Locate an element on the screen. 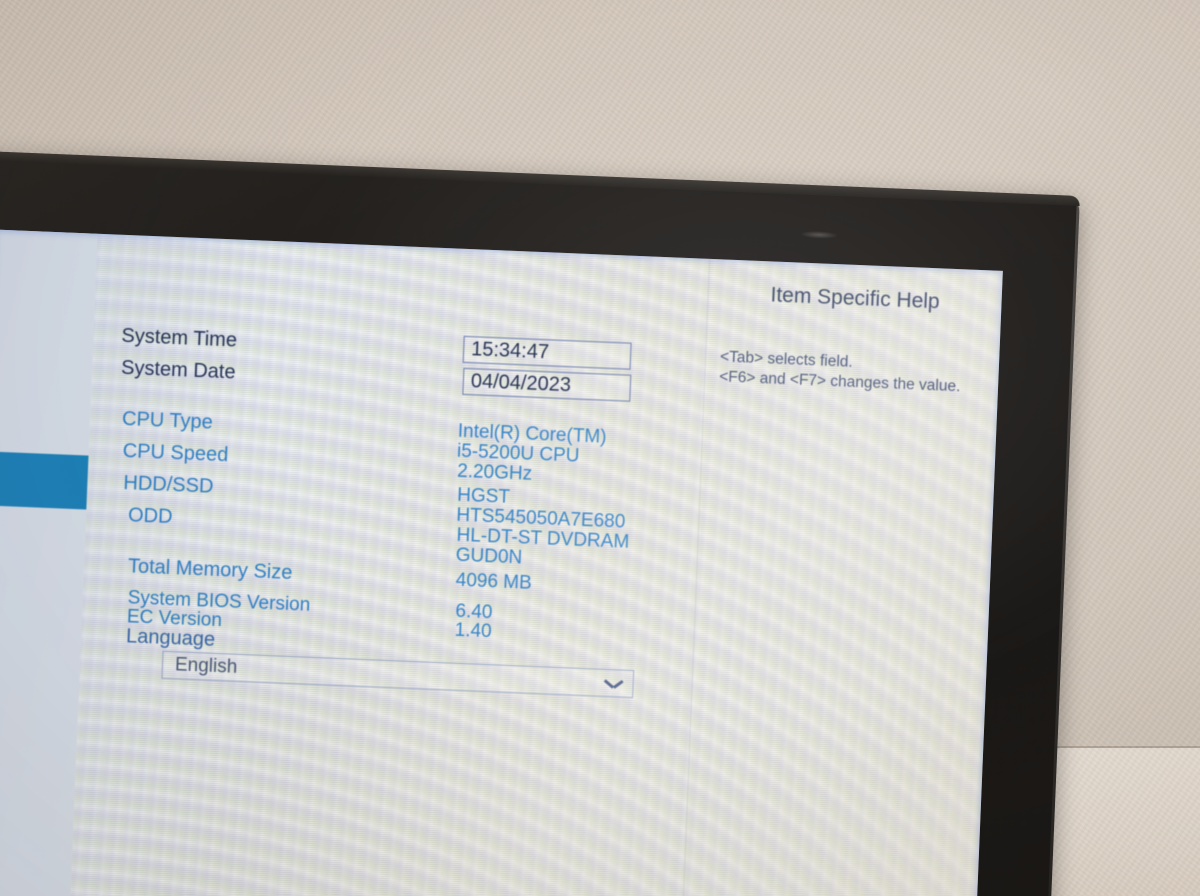 The width and height of the screenshot is (1200, 896). system-date-input: 04/04/2023 is located at coordinates (547, 384).